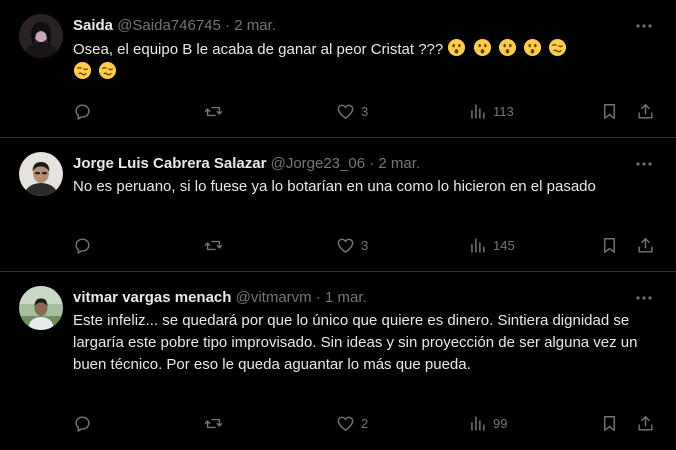 Image resolution: width=676 pixels, height=450 pixels. I want to click on tweet-actions: 2 99, so click(364, 423).